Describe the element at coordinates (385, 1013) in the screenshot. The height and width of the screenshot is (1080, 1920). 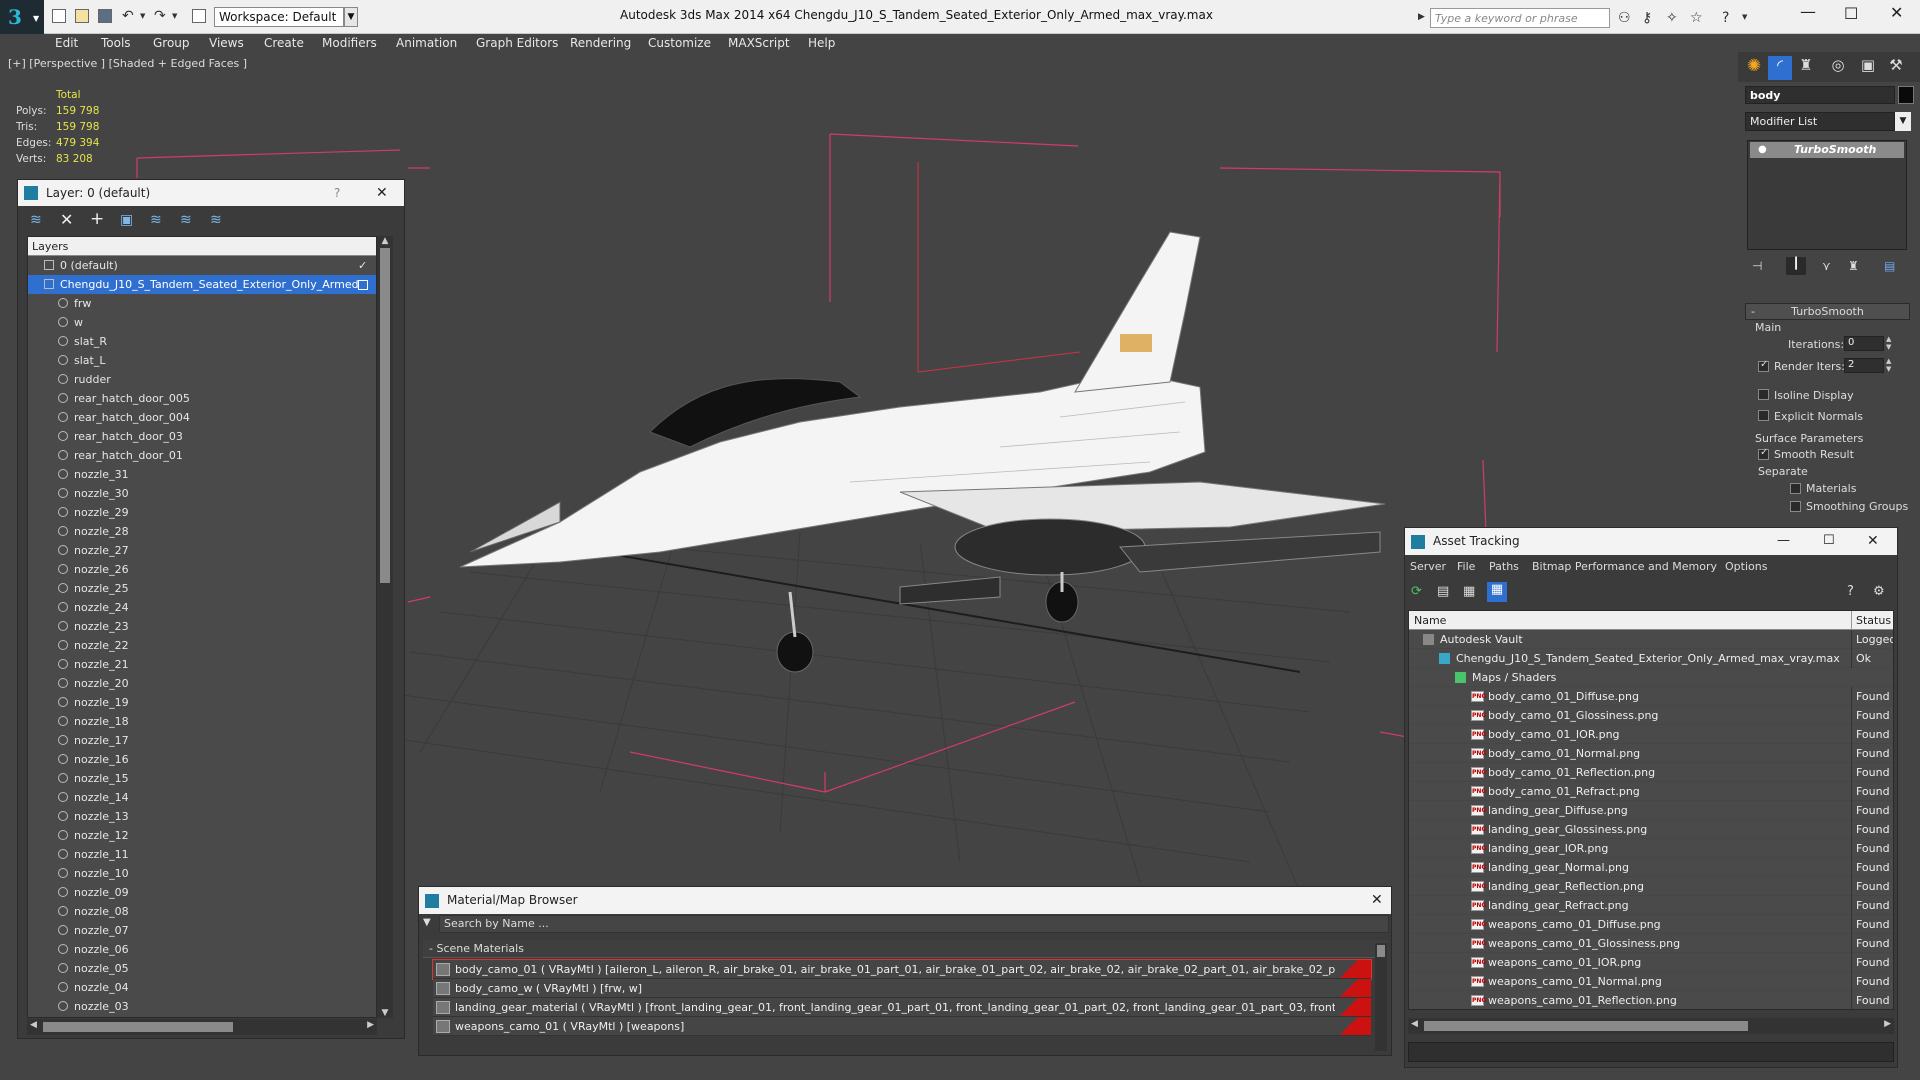
I see `scroll-down-arrow-icon: ▼` at that location.